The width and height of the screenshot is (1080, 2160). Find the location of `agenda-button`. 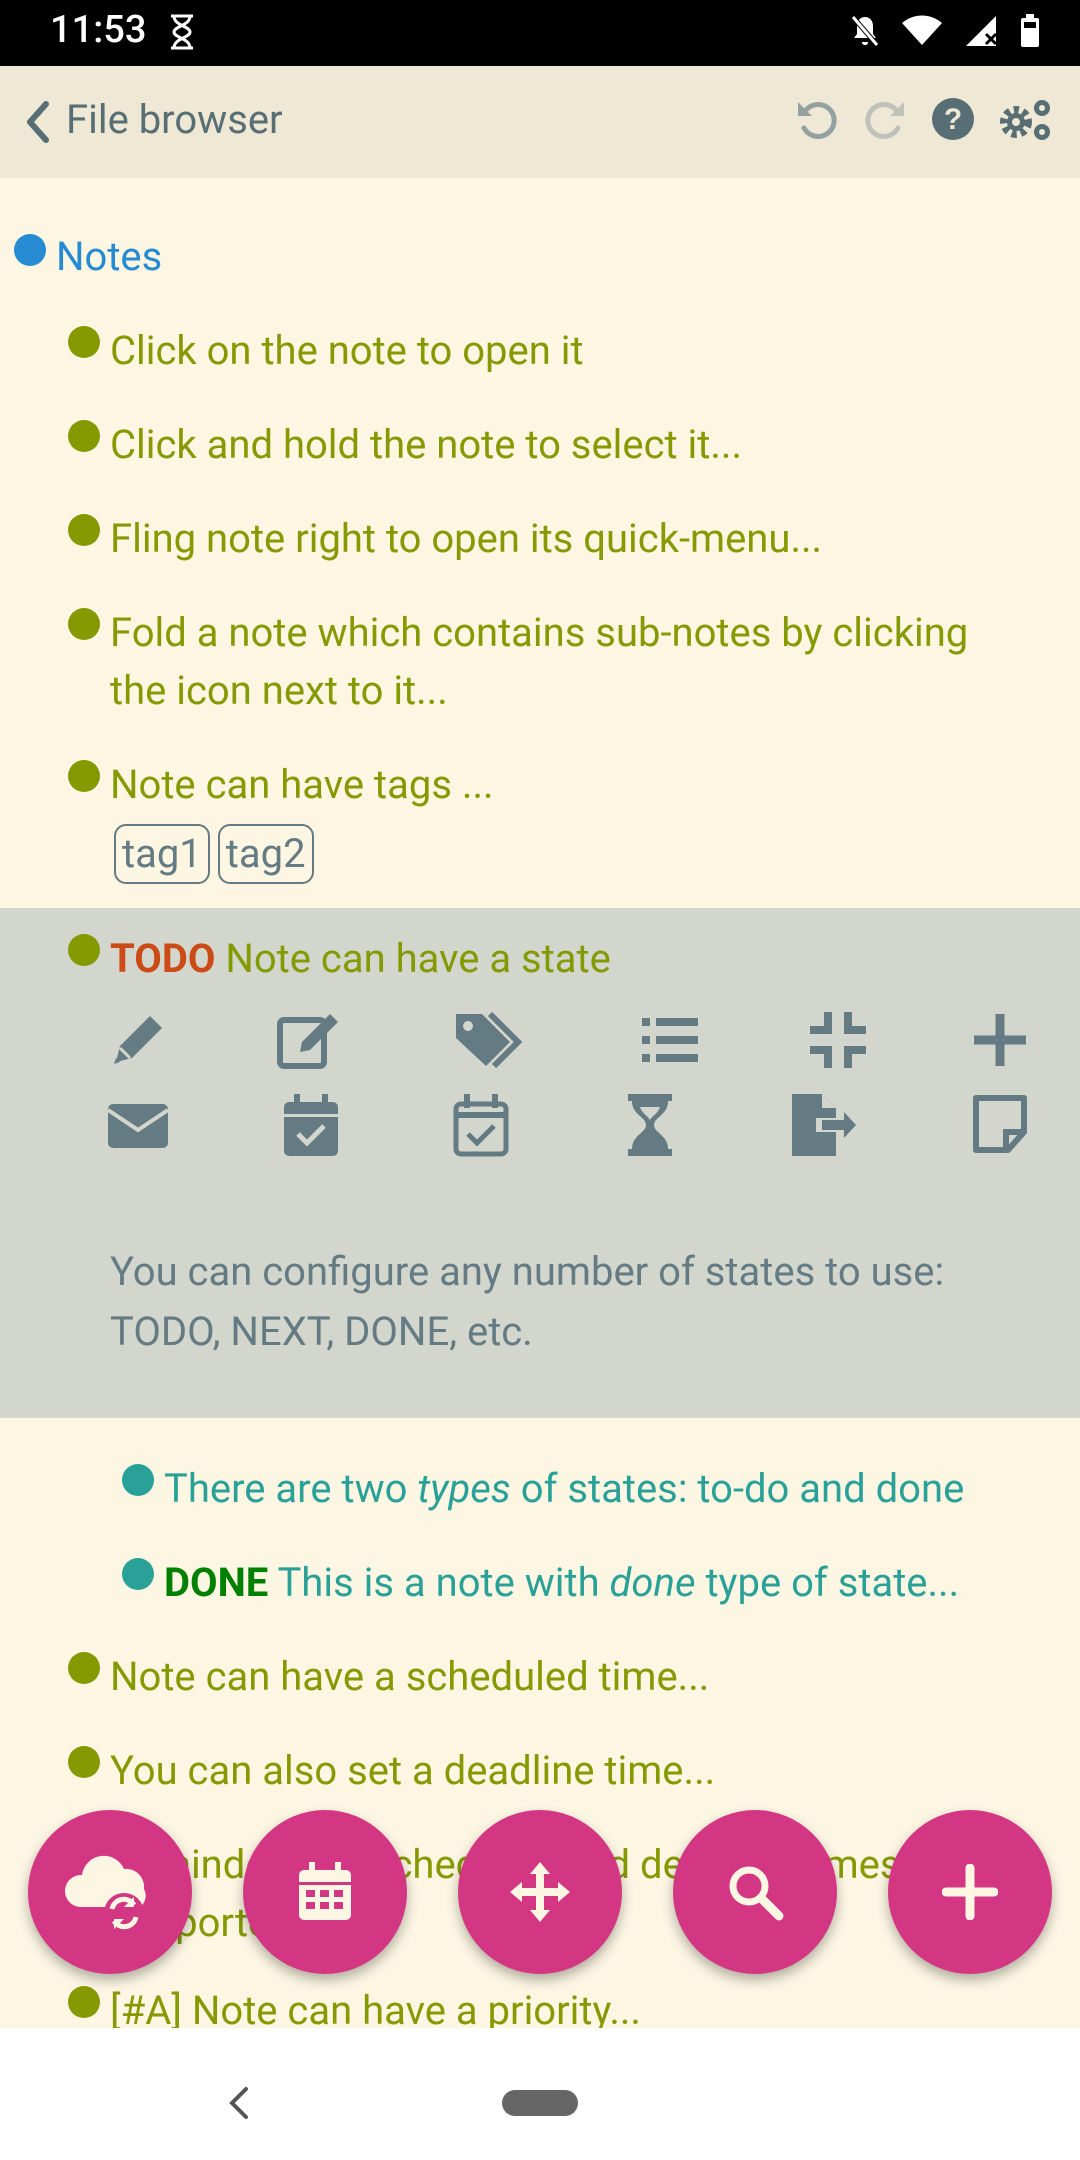

agenda-button is located at coordinates (325, 1892).